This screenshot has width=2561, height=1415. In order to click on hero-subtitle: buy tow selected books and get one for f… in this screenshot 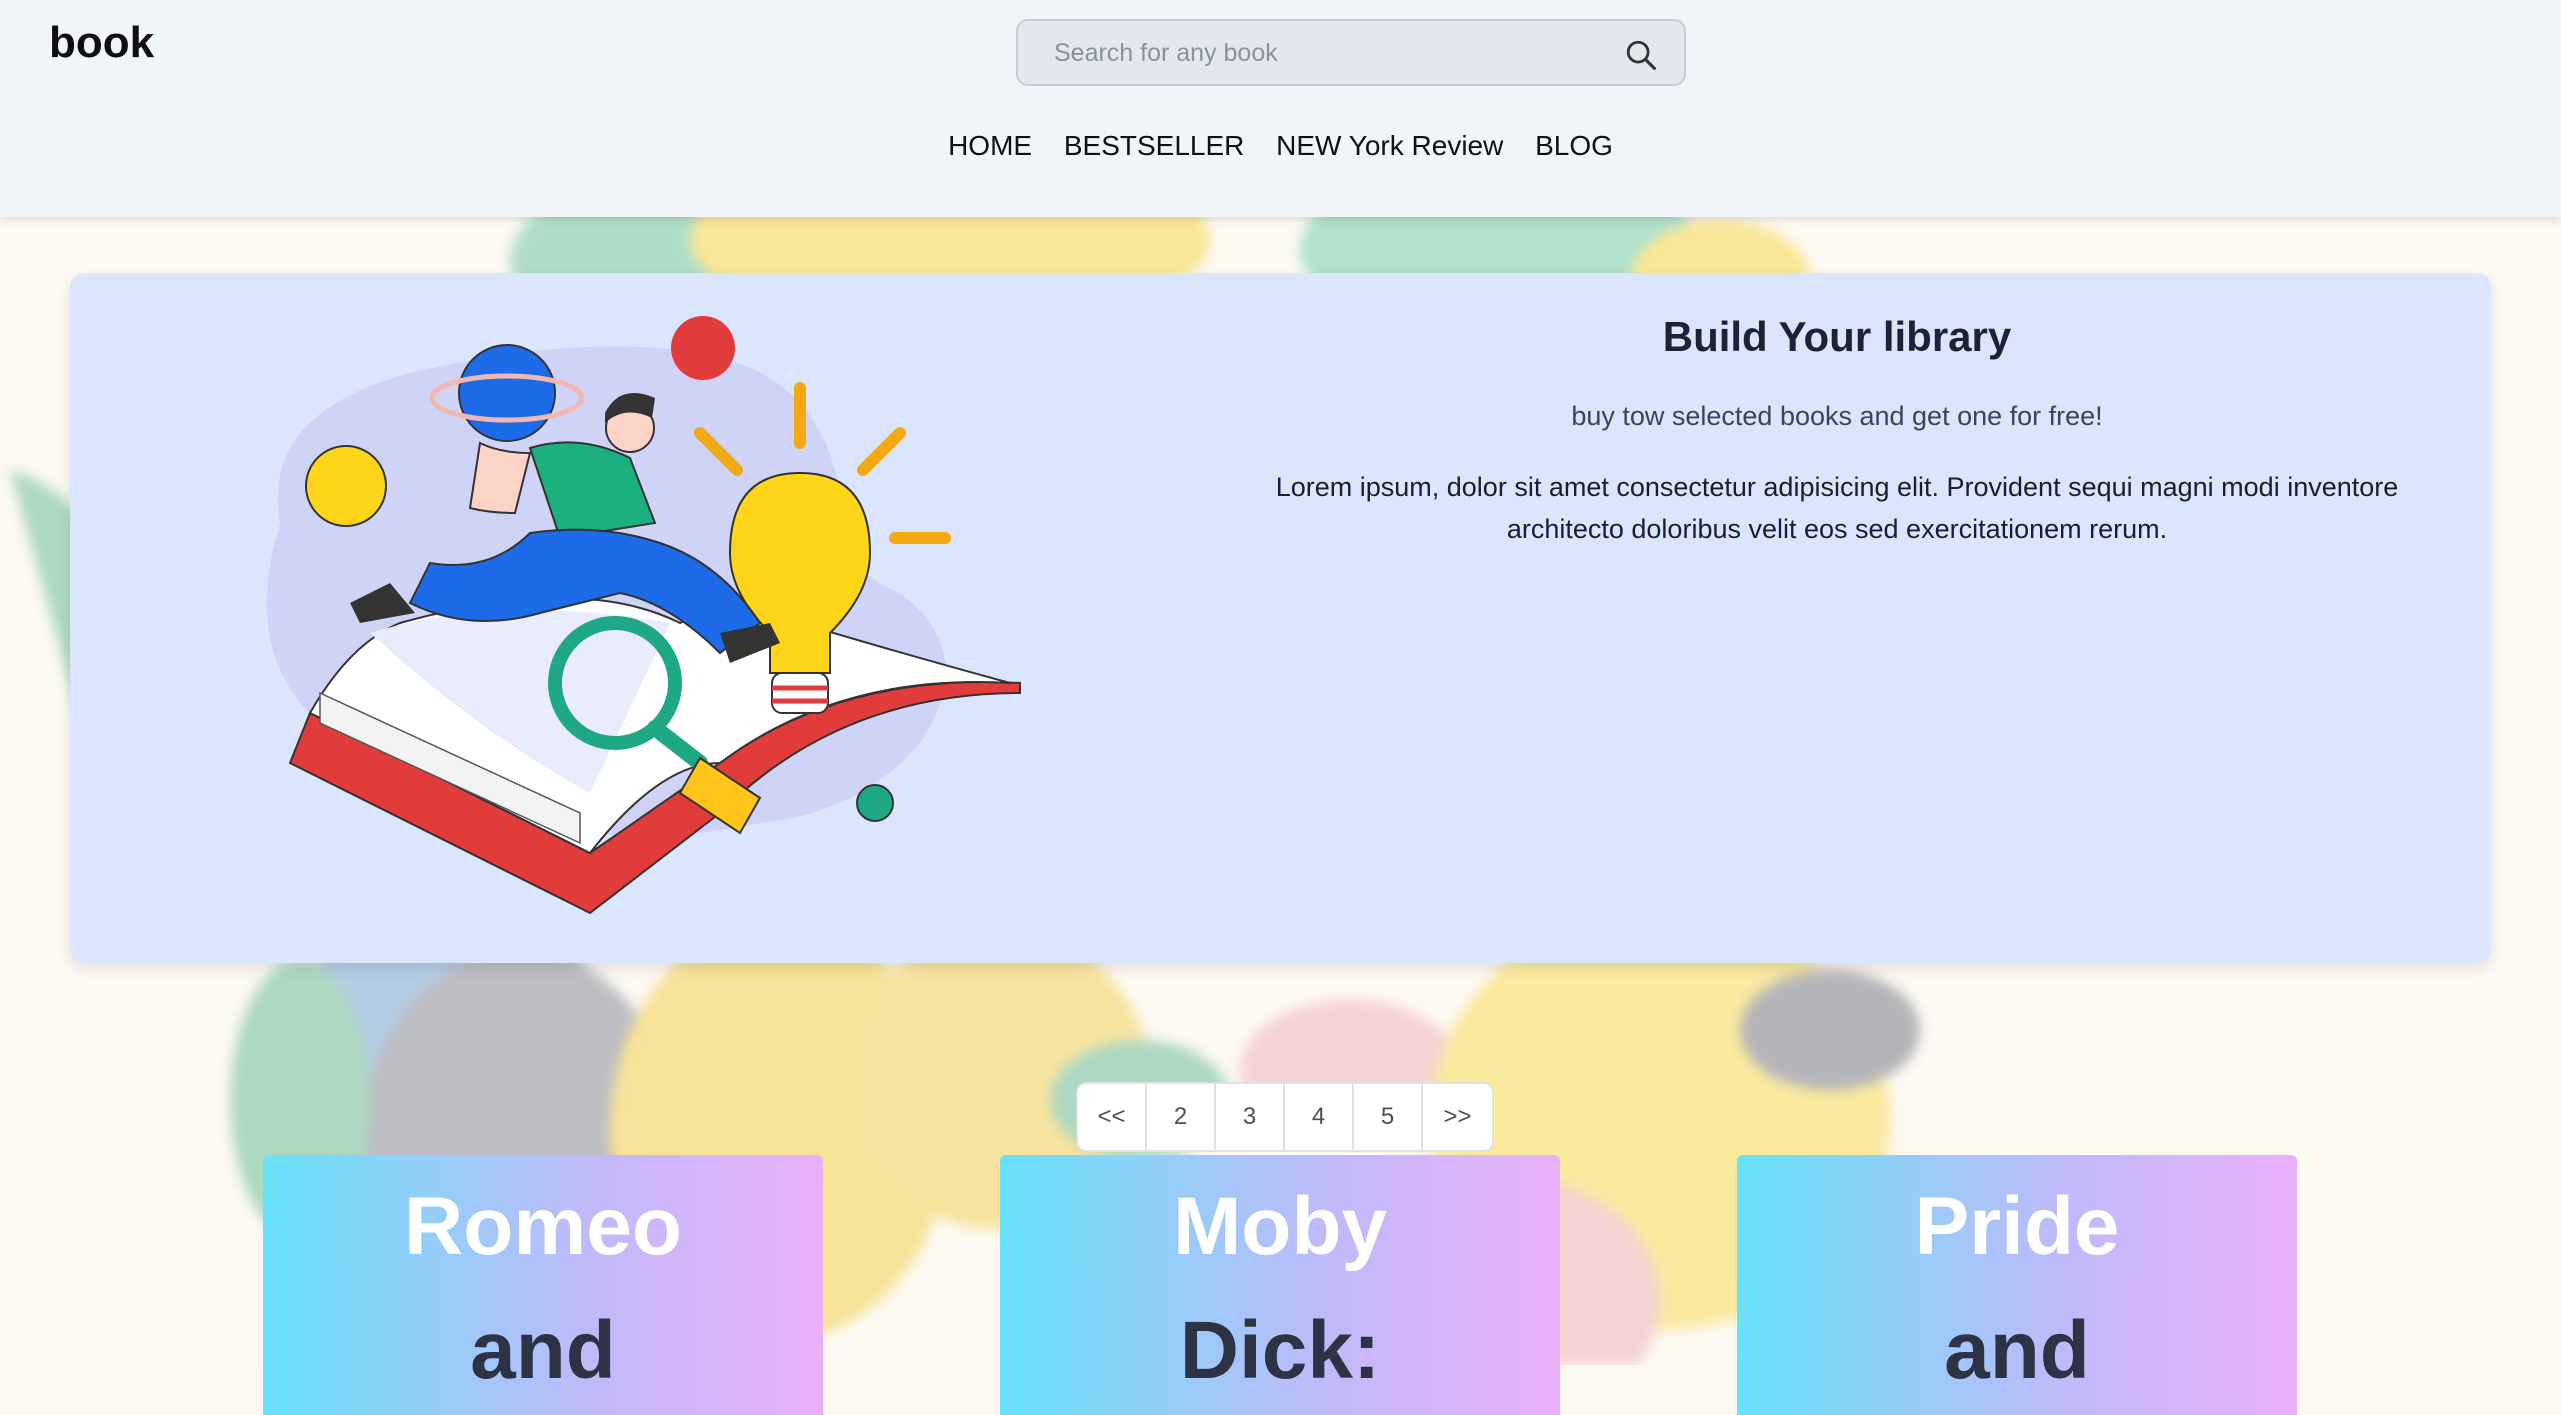, I will do `click(1837, 416)`.